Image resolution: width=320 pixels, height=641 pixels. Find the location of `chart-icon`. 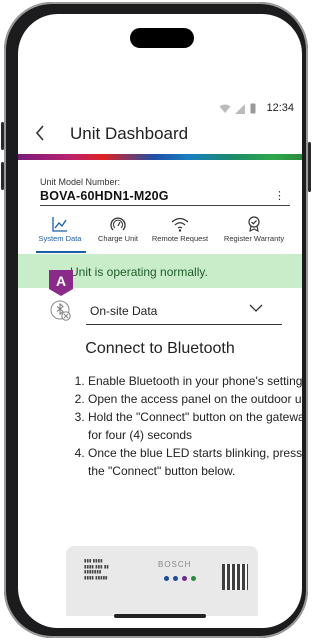

chart-icon is located at coordinates (59, 224).